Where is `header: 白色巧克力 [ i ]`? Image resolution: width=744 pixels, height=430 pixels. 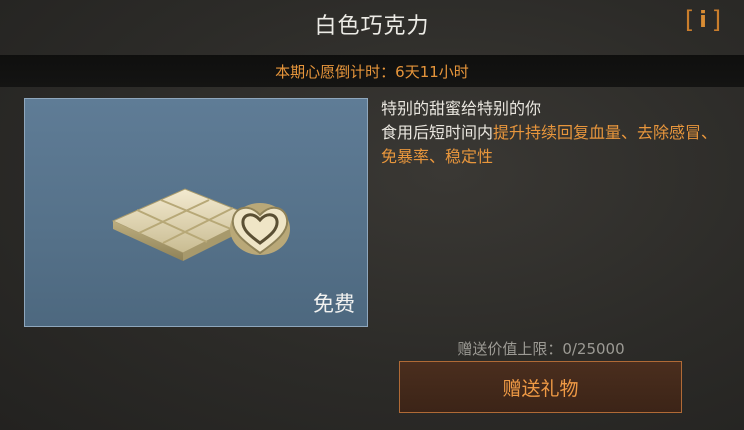 header: 白色巧克力 [ i ] is located at coordinates (372, 25).